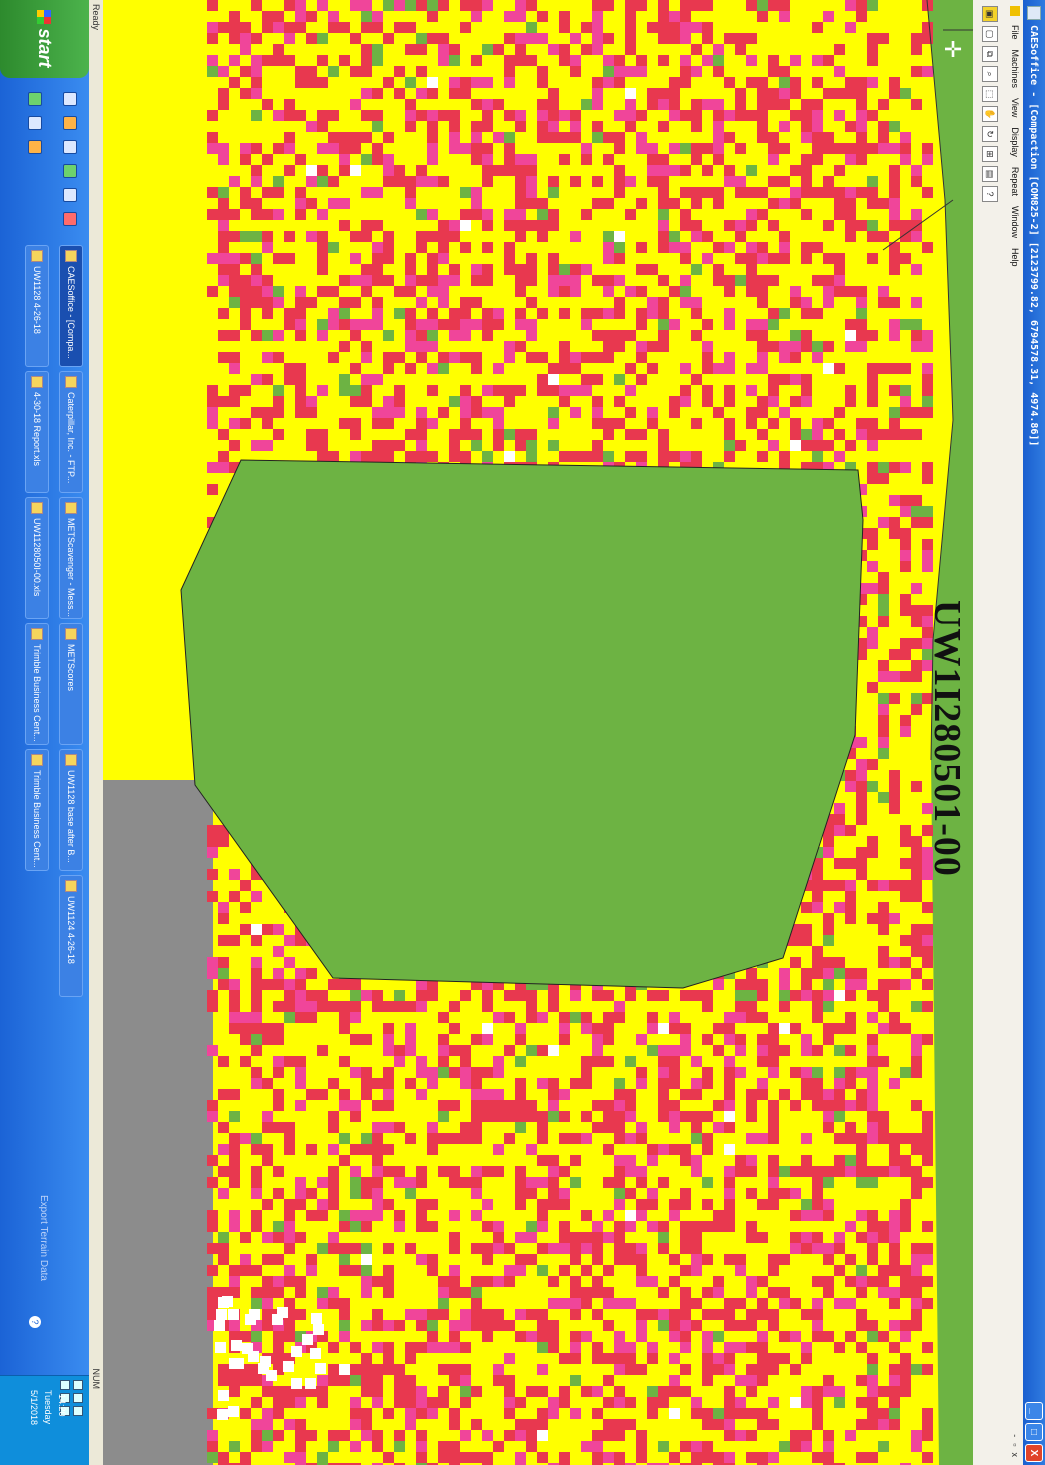 This screenshot has height=1465, width=1045. I want to click on task-button: 4-30-18 Report.xls, so click(37, 432).